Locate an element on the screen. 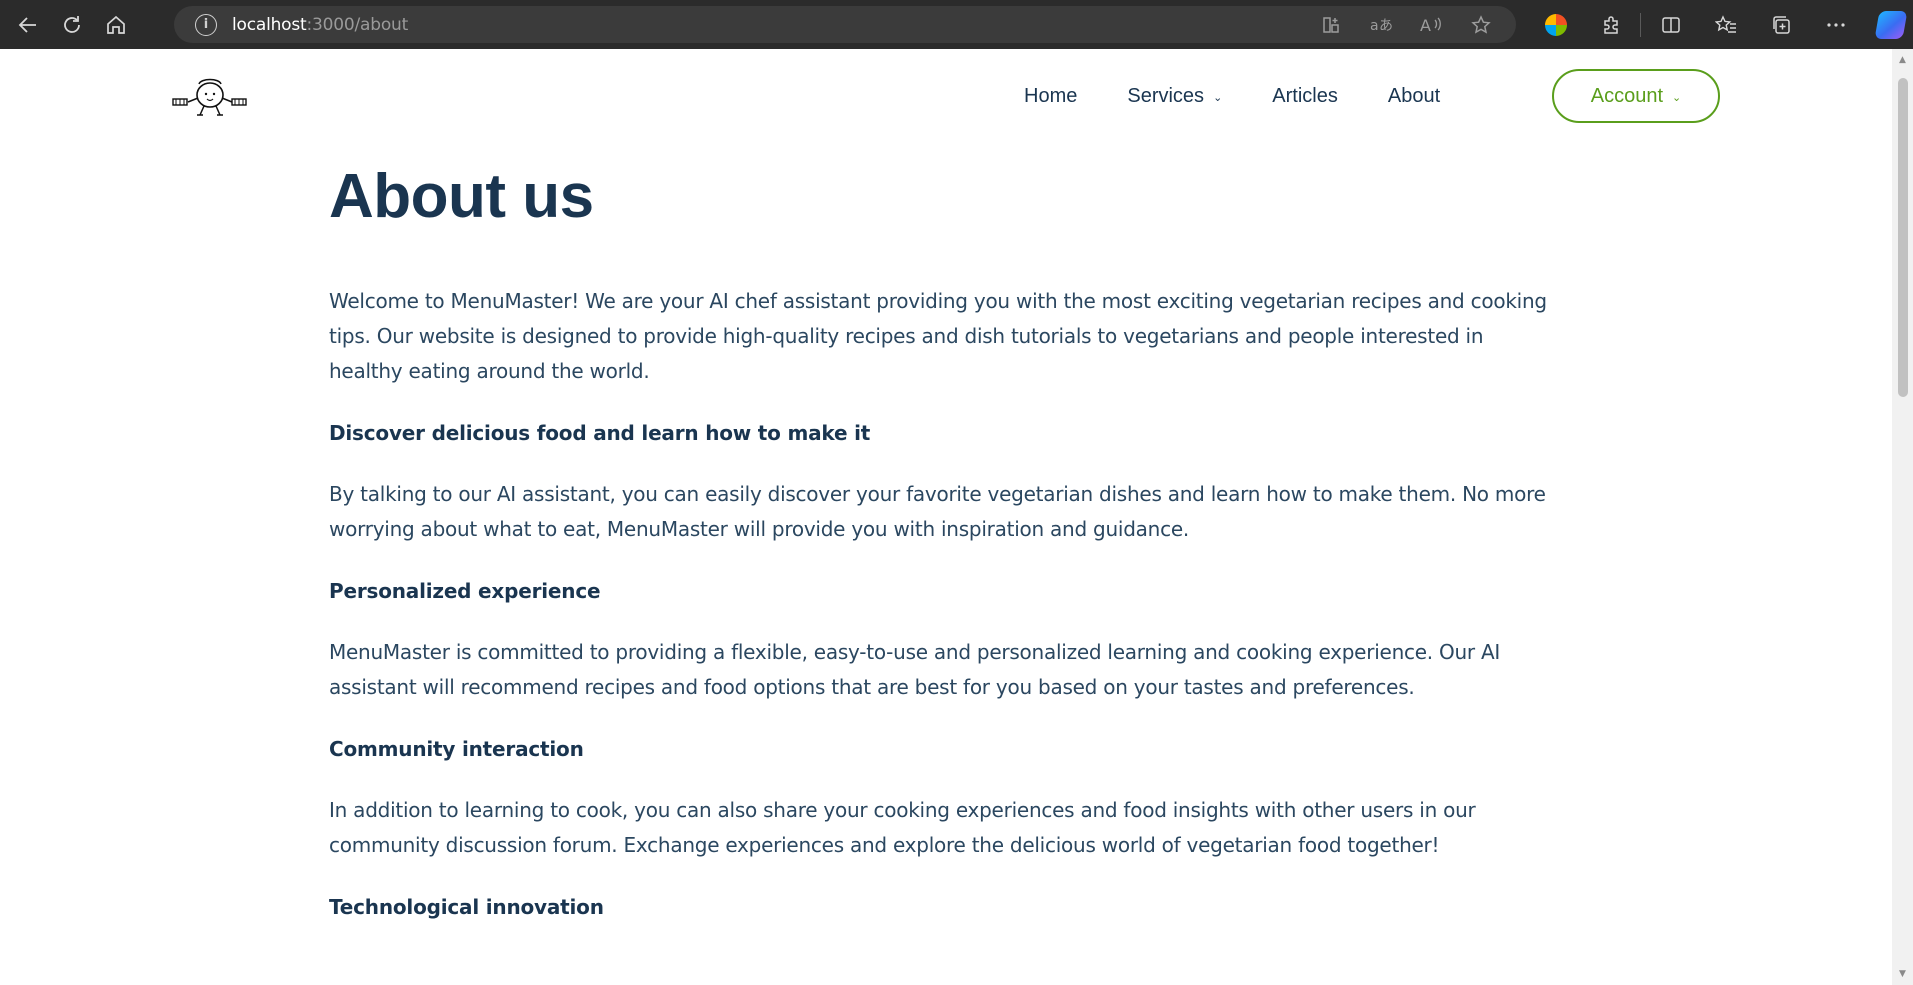  nav-about-link: About is located at coordinates (1414, 96).